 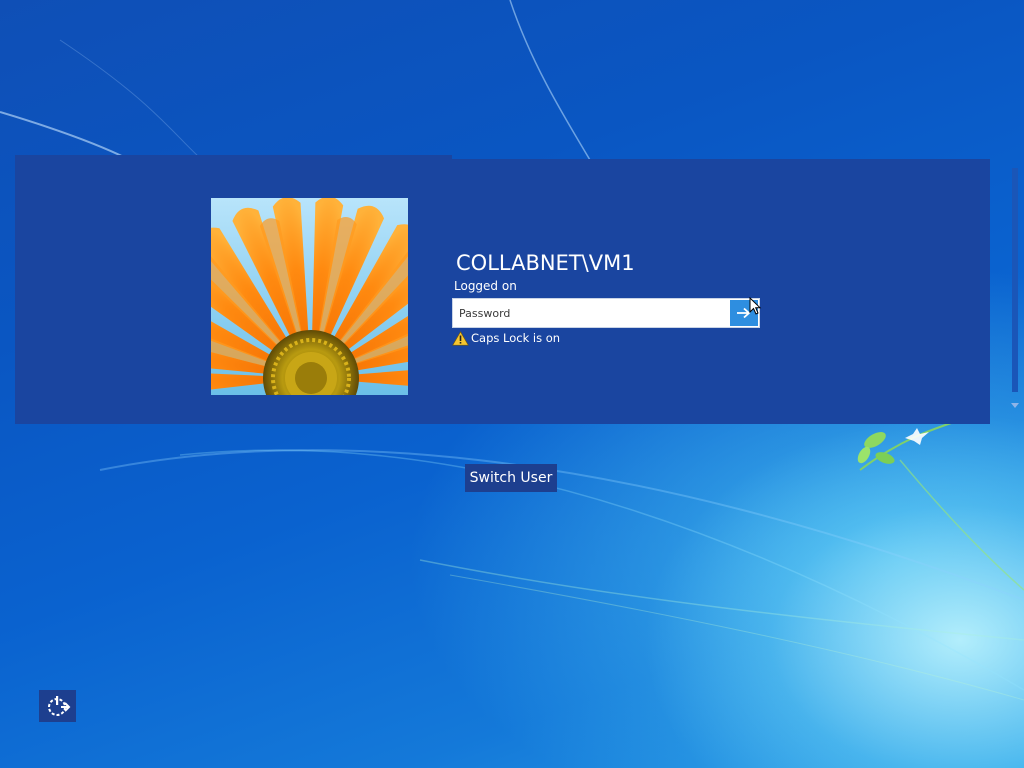 I want to click on account-username: COLLABNET\VM1, so click(x=545, y=263).